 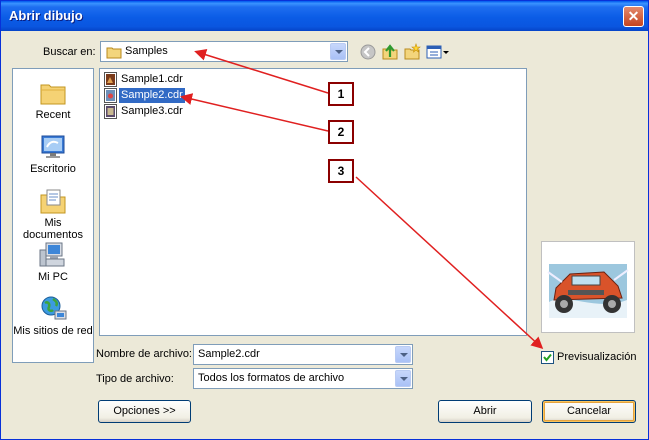 I want to click on filename-combobox: Sample2.cdr, so click(x=303, y=354).